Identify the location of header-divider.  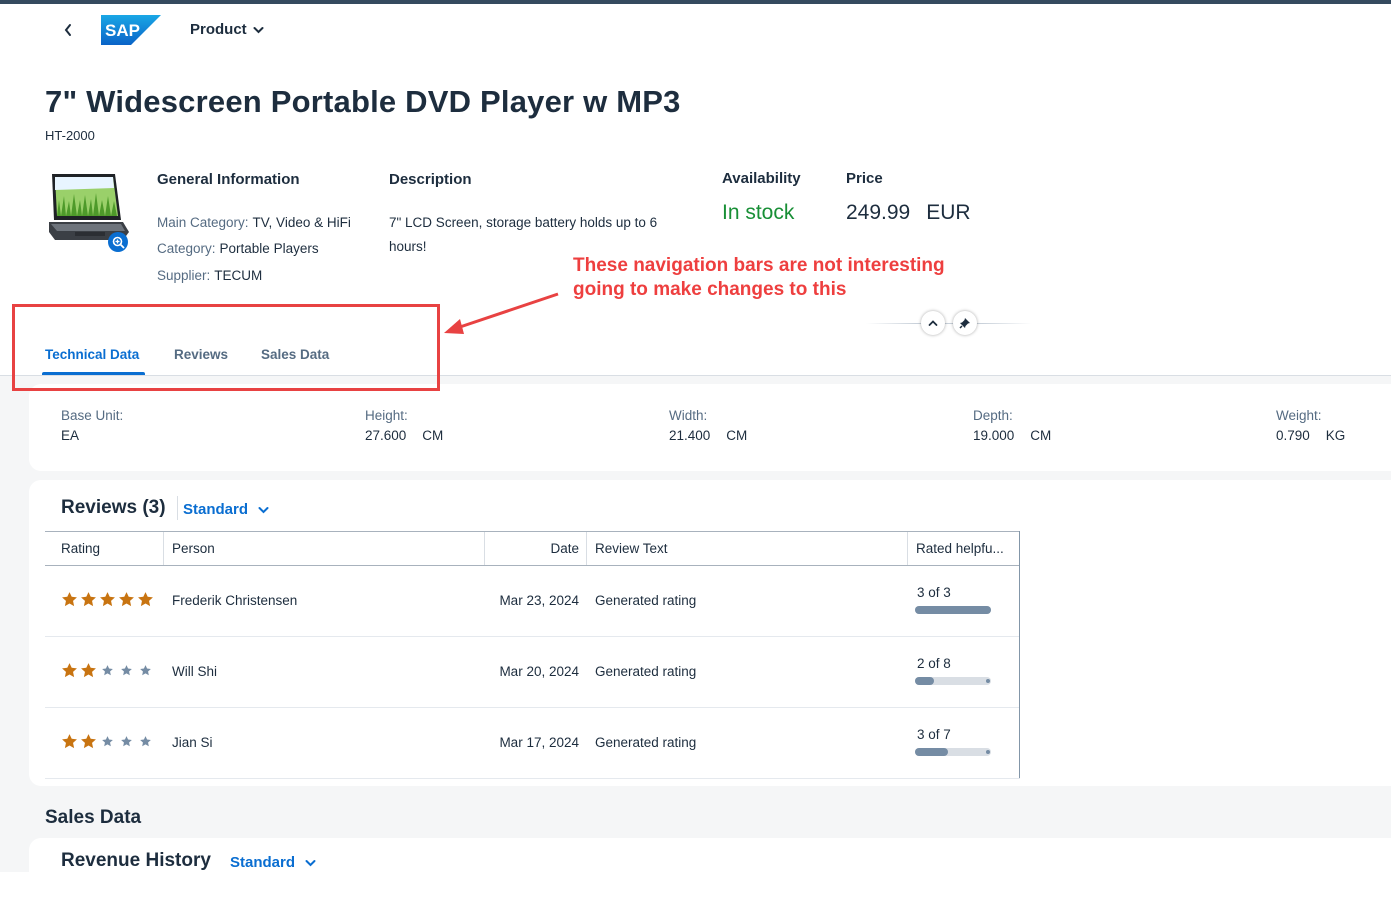
(949, 323).